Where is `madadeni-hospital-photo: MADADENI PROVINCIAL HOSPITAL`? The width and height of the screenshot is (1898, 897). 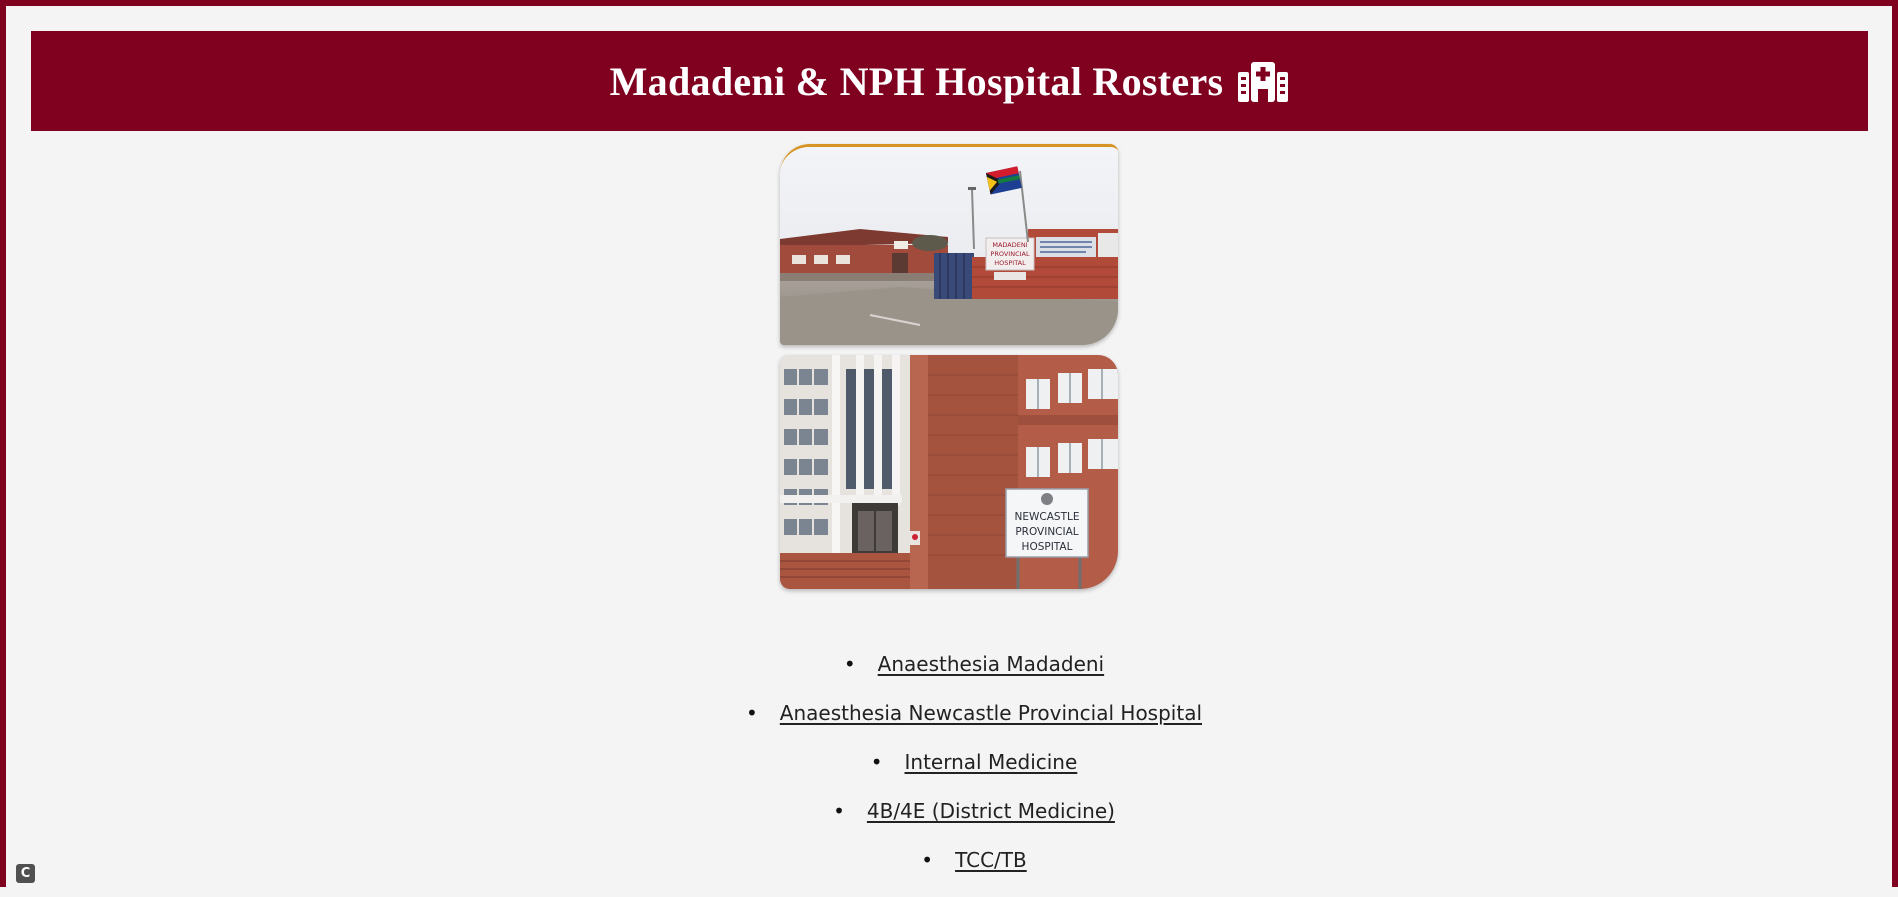
madadeni-hospital-photo: MADADENI PROVINCIAL HOSPITAL is located at coordinates (949, 244).